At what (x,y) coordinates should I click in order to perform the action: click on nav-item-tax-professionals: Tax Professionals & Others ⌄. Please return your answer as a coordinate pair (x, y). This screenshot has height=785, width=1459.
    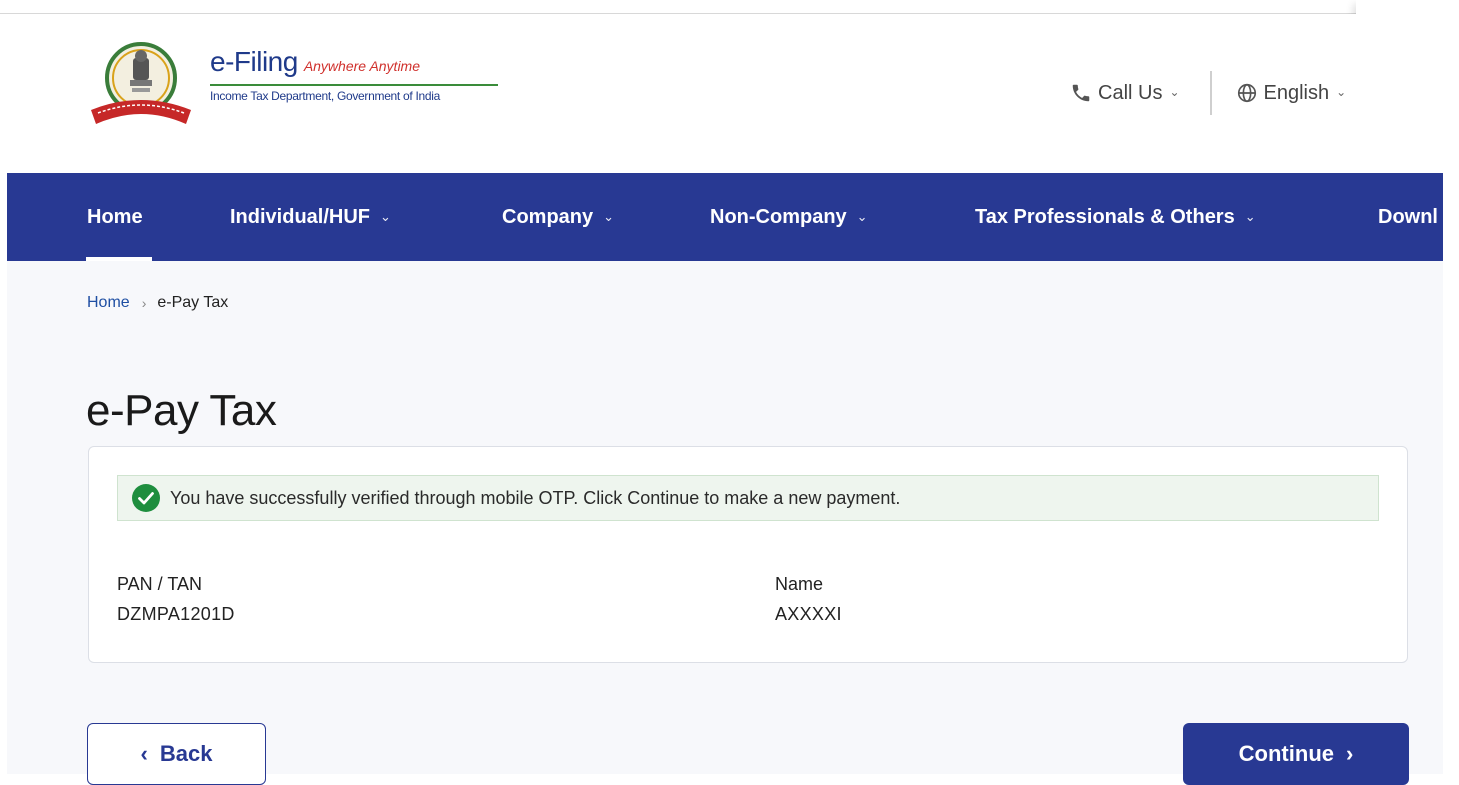
    Looking at the image, I should click on (1115, 217).